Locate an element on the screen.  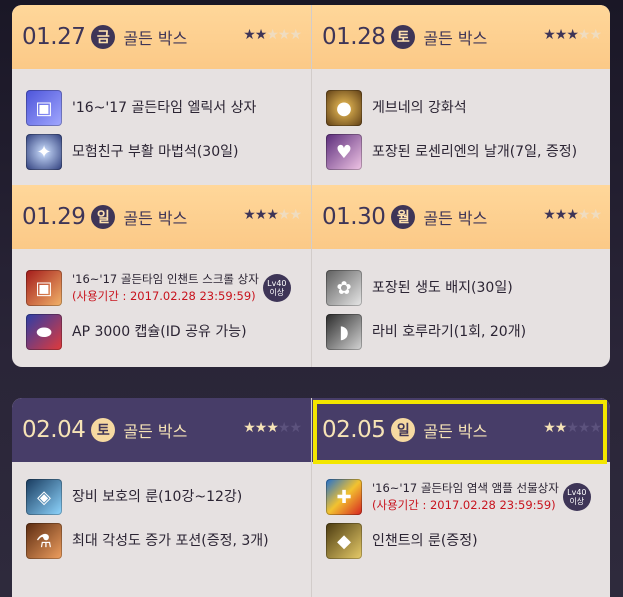
gold-orb-icon: ● is located at coordinates (344, 108).